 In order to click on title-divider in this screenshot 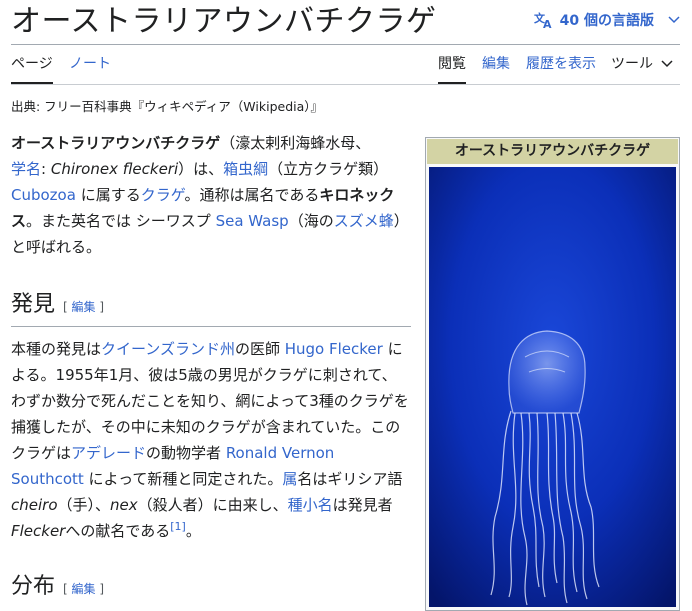, I will do `click(345, 44)`.